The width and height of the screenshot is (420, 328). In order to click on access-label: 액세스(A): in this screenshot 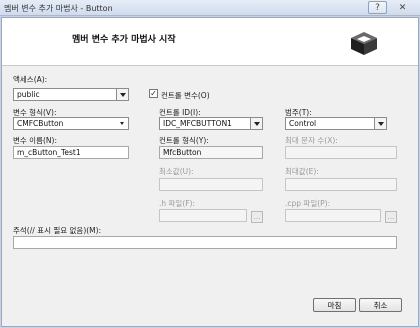, I will do `click(30, 79)`.